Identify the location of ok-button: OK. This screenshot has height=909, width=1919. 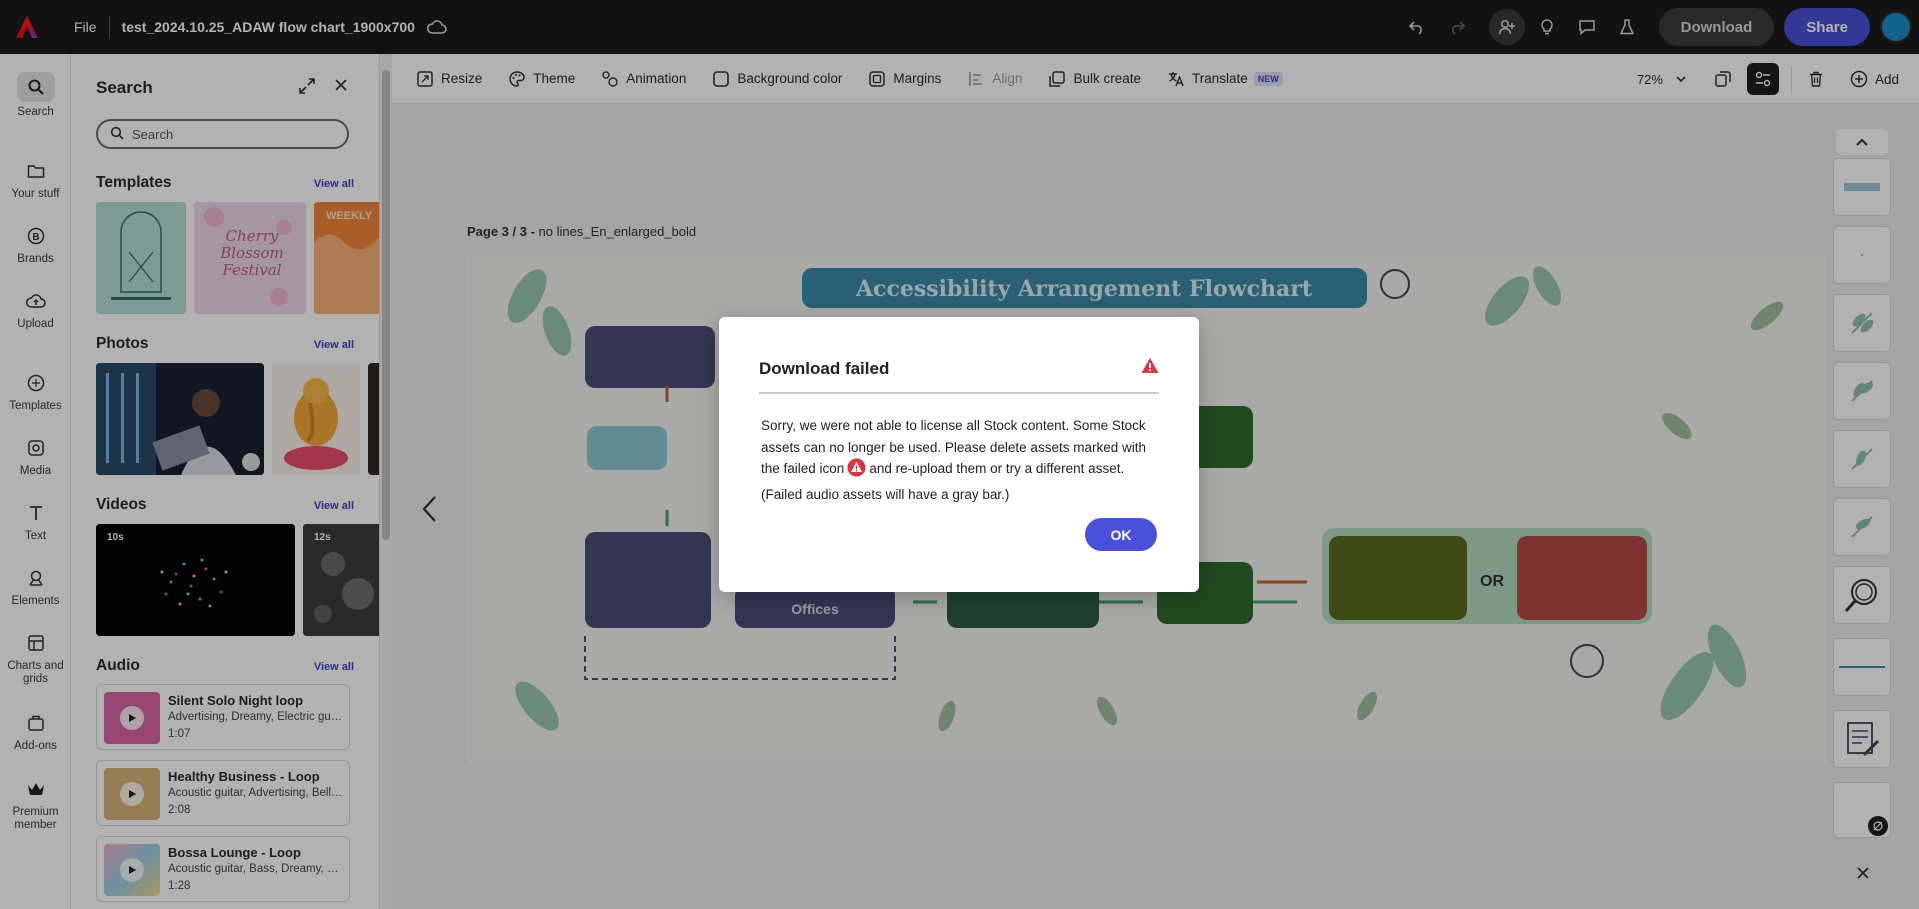
(1121, 534).